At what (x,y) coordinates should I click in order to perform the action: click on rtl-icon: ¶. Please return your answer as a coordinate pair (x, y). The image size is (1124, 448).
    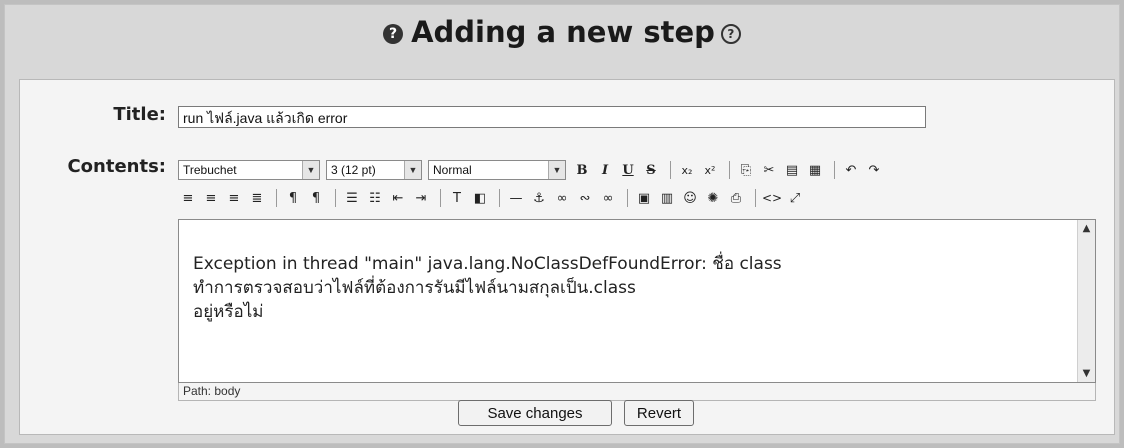
    Looking at the image, I should click on (316, 198).